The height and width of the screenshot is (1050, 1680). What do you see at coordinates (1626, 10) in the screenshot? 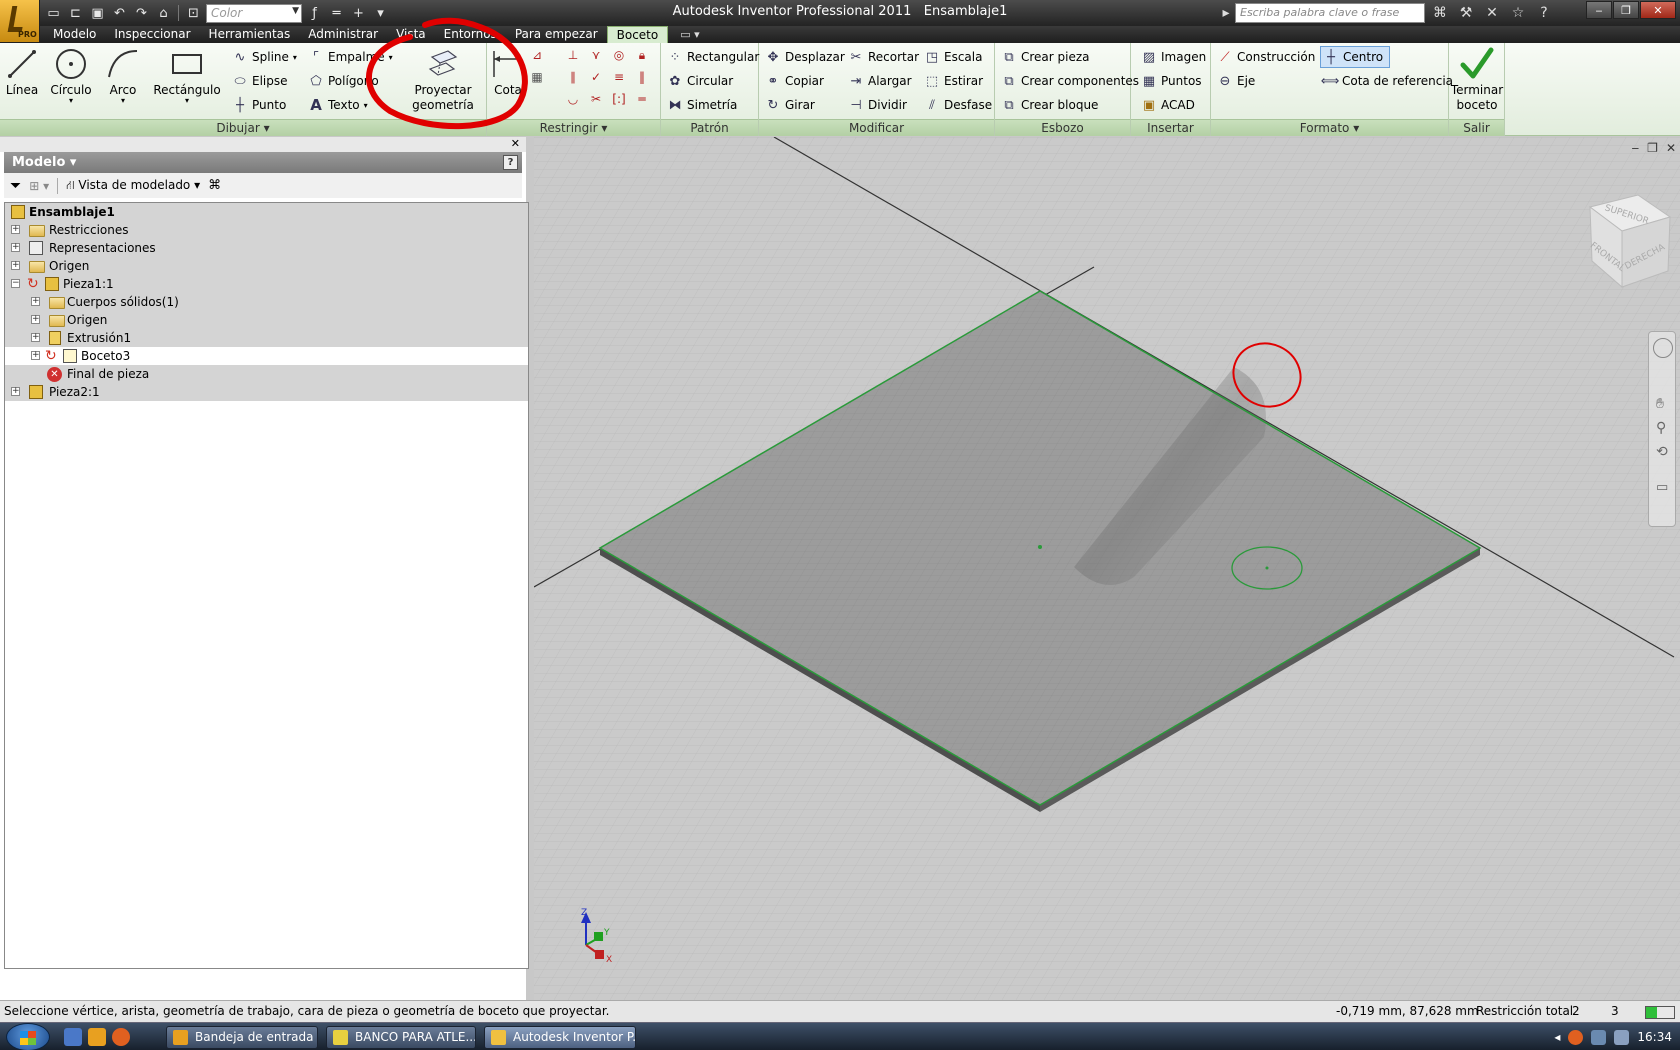
I see `maximize-icon: ❐` at bounding box center [1626, 10].